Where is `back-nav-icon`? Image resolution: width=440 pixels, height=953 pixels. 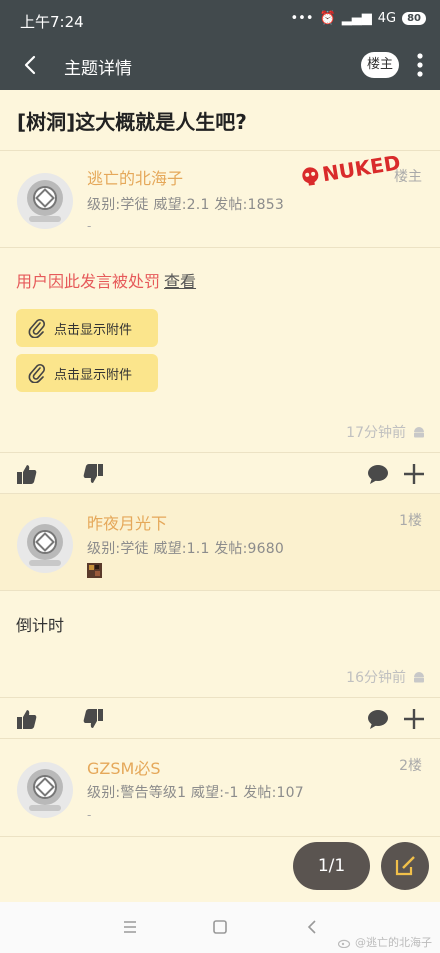
back-nav-icon is located at coordinates (312, 927).